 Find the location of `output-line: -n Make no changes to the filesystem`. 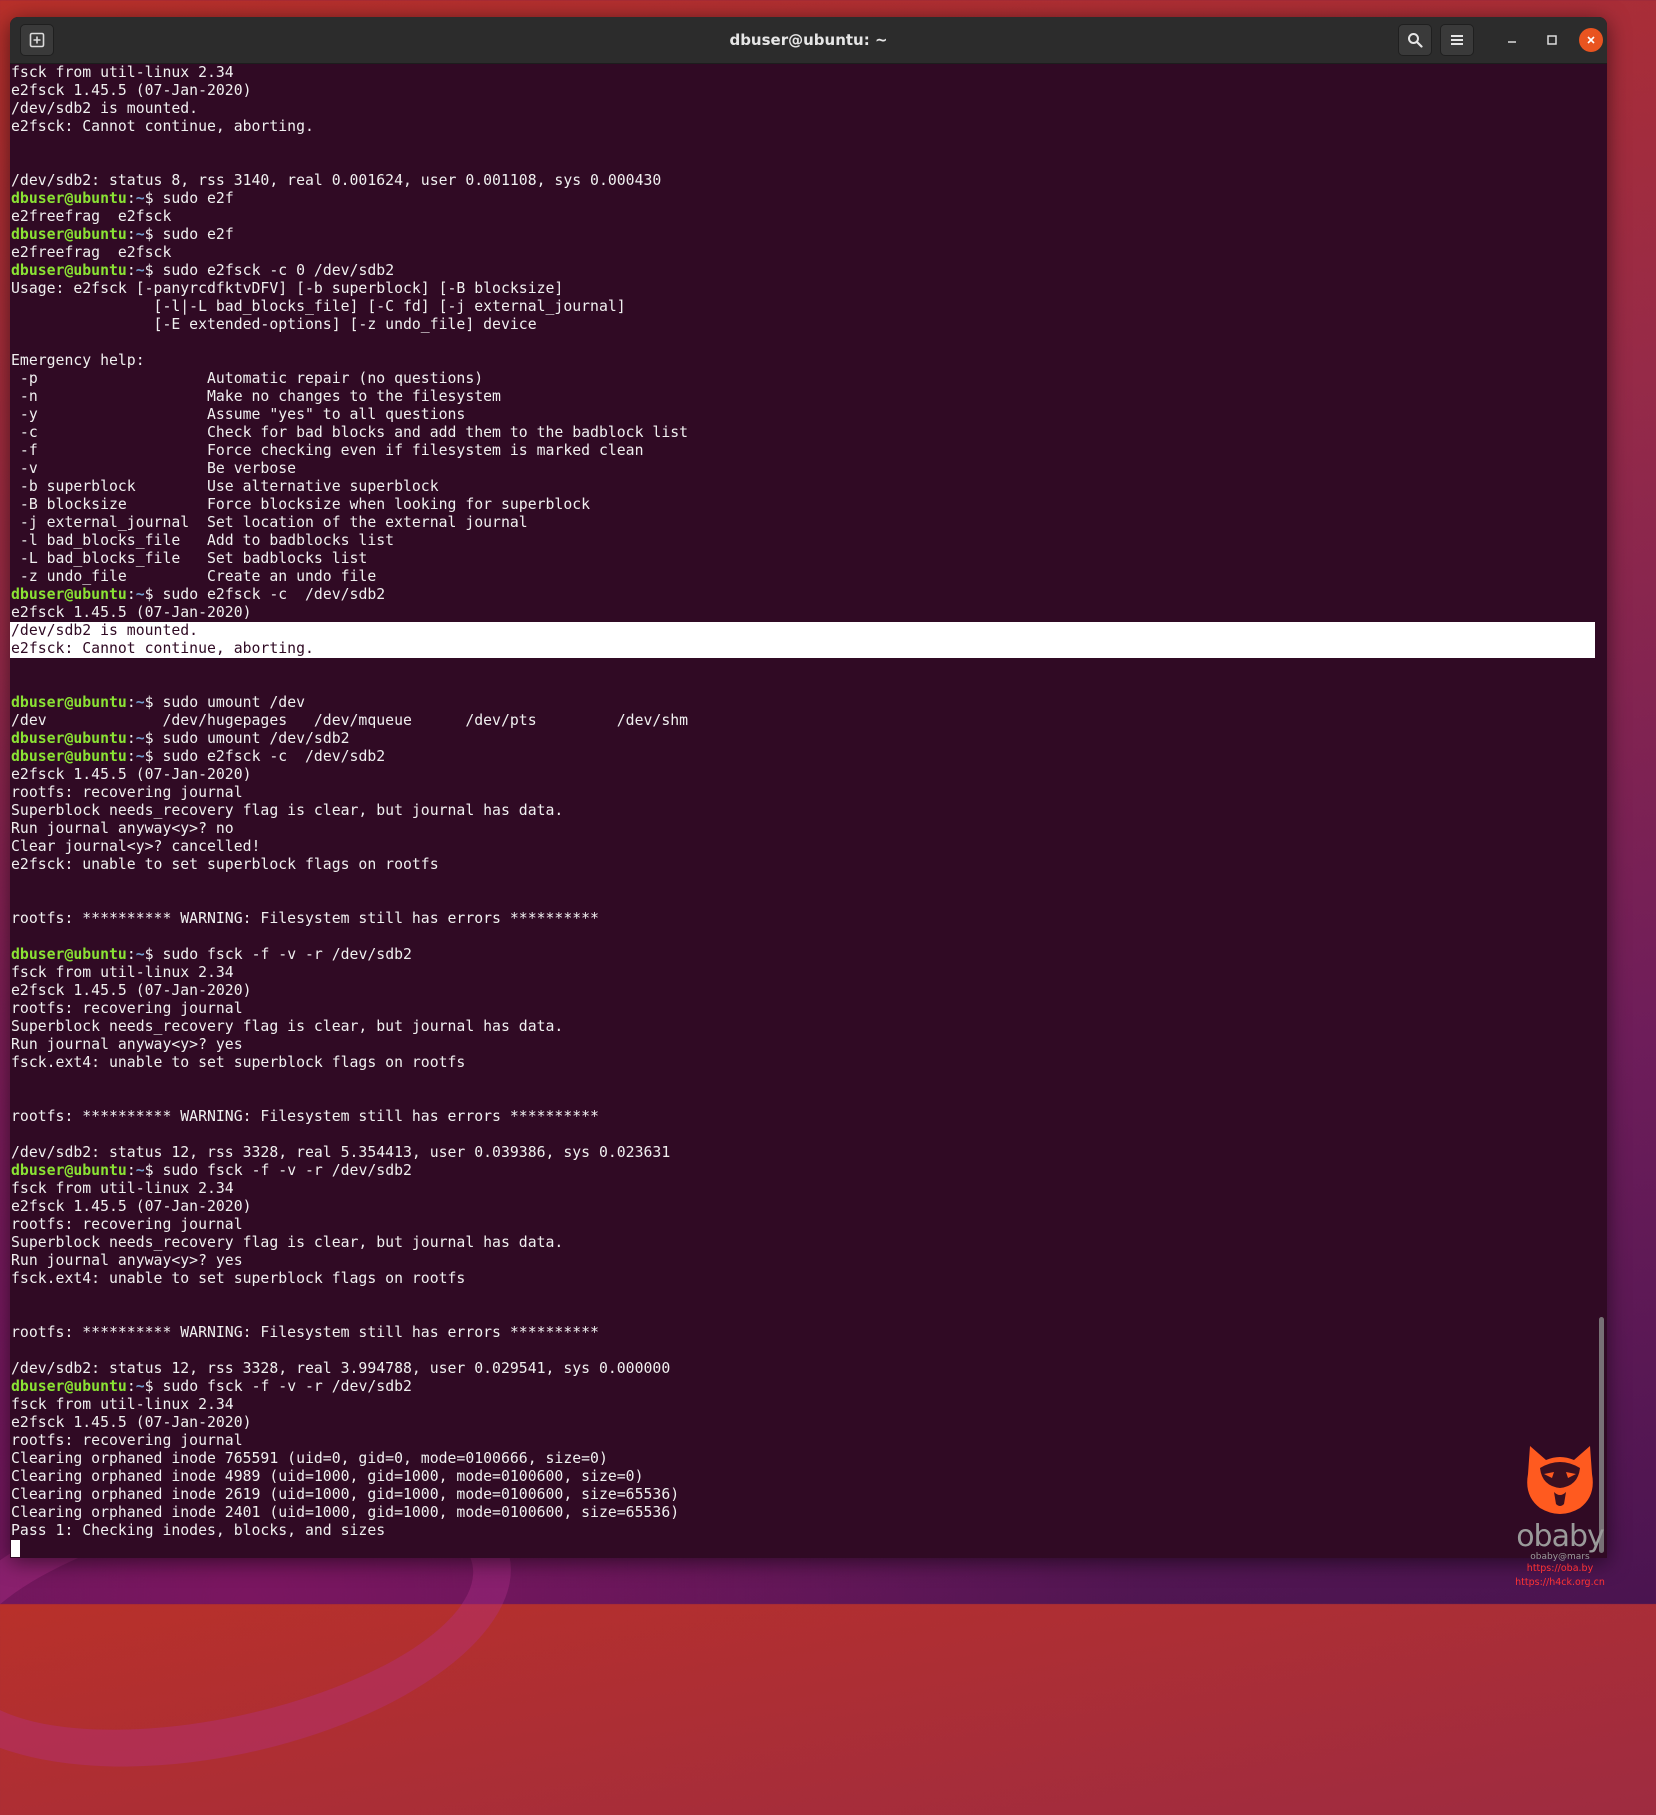

output-line: -n Make no changes to the filesystem is located at coordinates (256, 396).